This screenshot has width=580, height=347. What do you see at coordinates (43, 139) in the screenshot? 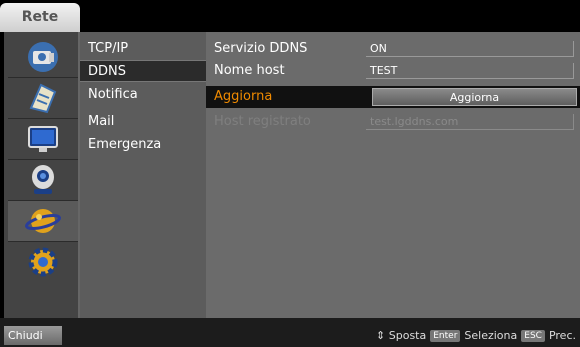
I see `monitor-icon` at bounding box center [43, 139].